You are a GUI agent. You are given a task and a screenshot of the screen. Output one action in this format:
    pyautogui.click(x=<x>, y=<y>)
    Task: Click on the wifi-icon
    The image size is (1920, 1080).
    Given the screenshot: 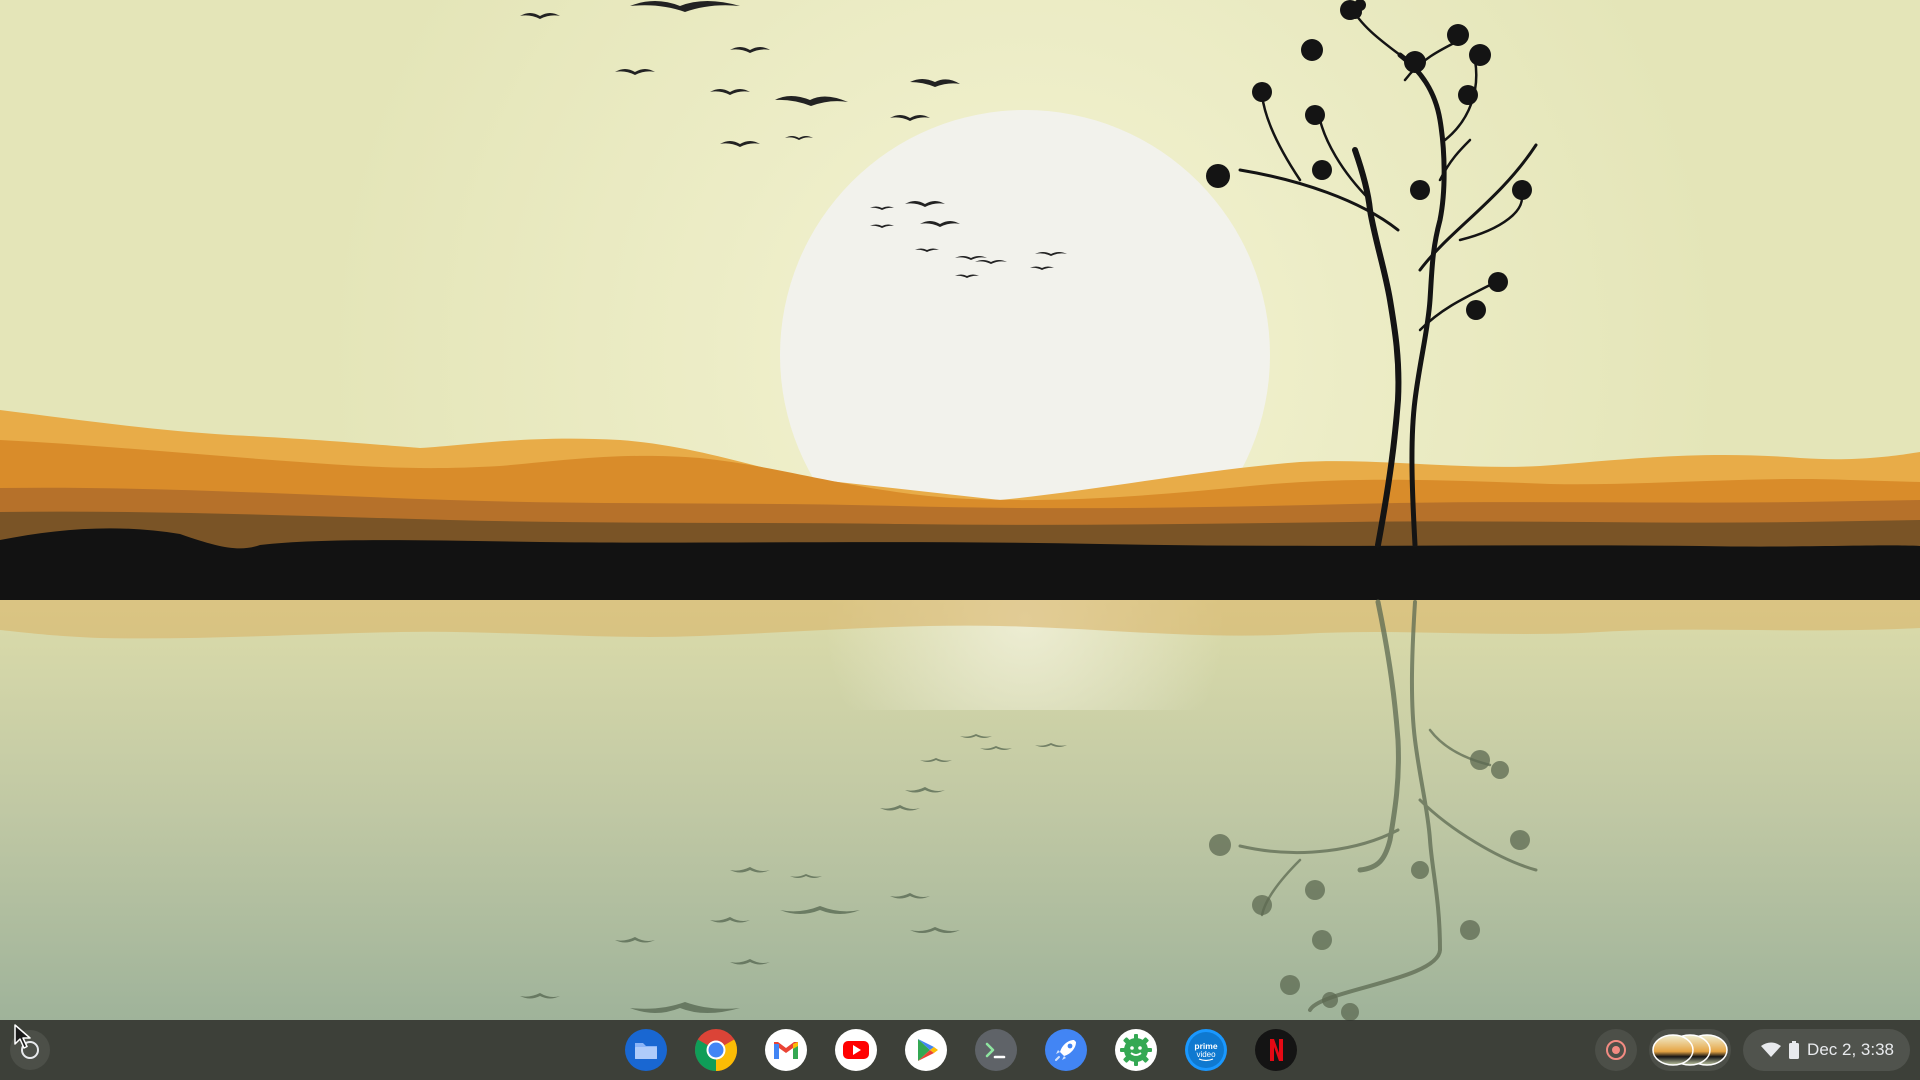 What is the action you would take?
    pyautogui.click(x=1771, y=1049)
    